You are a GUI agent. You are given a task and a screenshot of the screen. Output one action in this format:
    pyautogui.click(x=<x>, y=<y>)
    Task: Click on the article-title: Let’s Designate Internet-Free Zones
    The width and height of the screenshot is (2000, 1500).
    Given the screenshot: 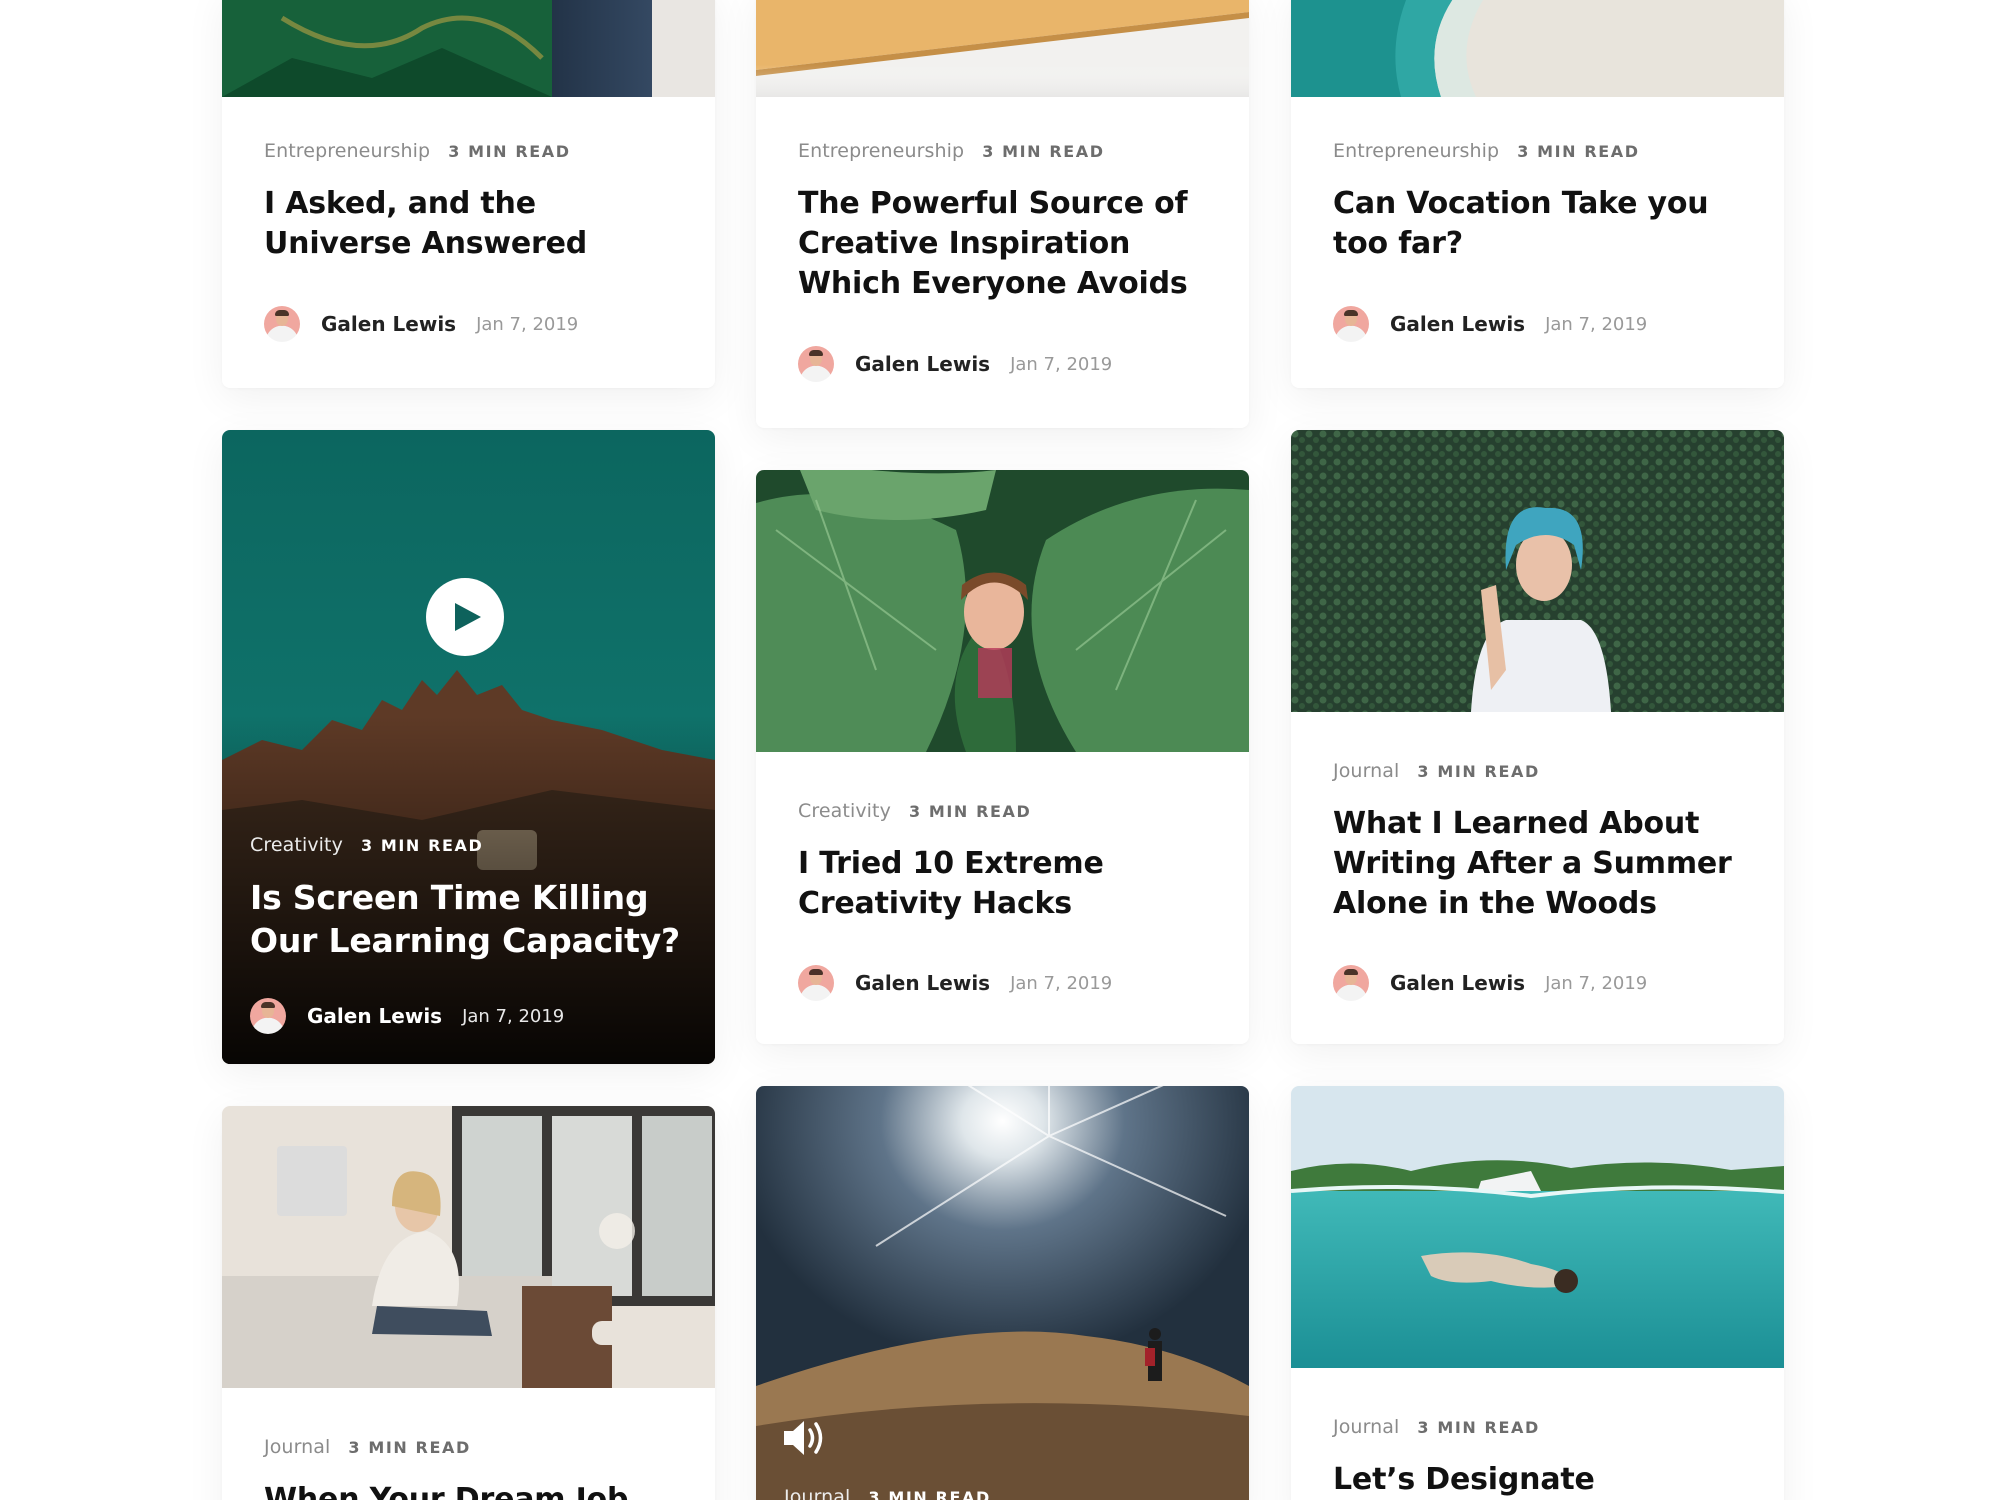 What is the action you would take?
    pyautogui.click(x=1537, y=1480)
    